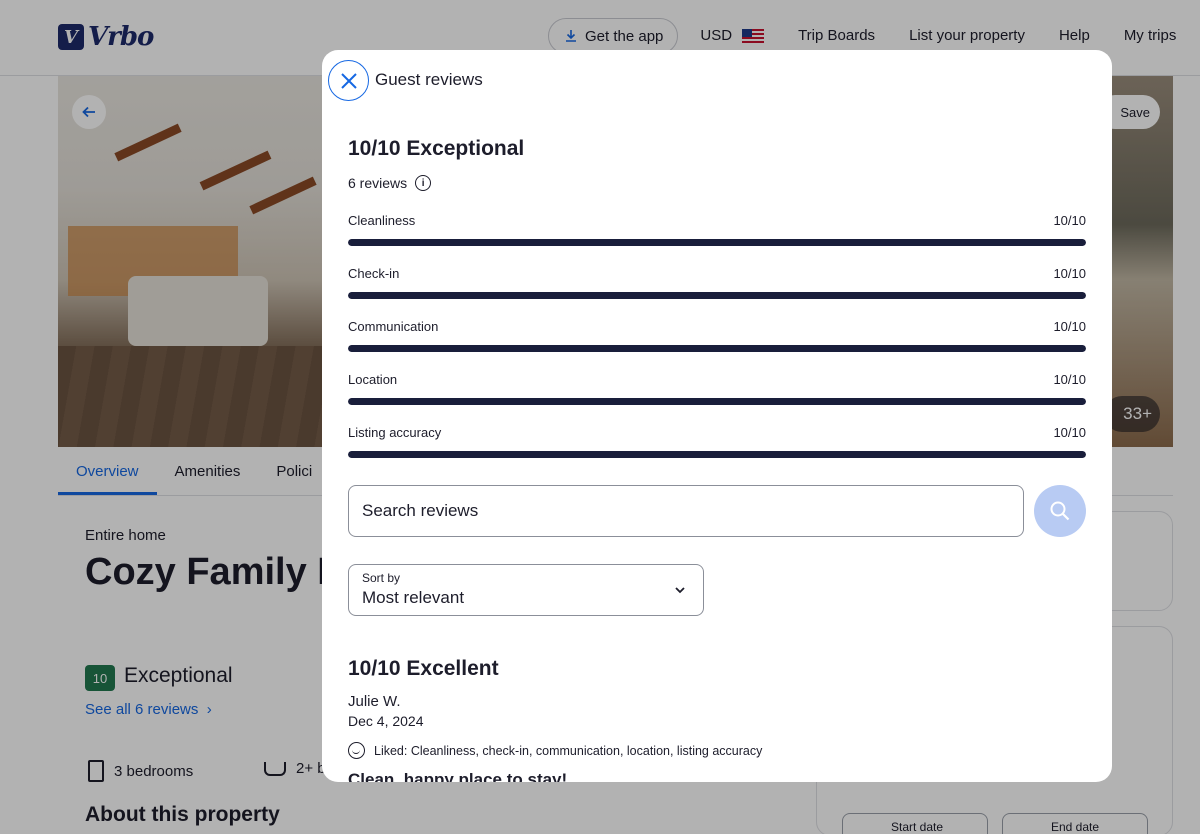 This screenshot has height=834, width=1200. Describe the element at coordinates (356, 750) in the screenshot. I see `smiley-icon` at that location.